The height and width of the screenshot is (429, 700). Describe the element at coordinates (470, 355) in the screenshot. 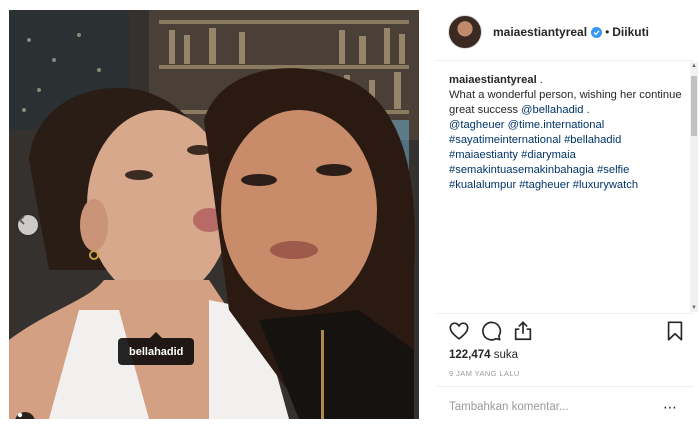

I see `like-count-number: 122,474` at that location.